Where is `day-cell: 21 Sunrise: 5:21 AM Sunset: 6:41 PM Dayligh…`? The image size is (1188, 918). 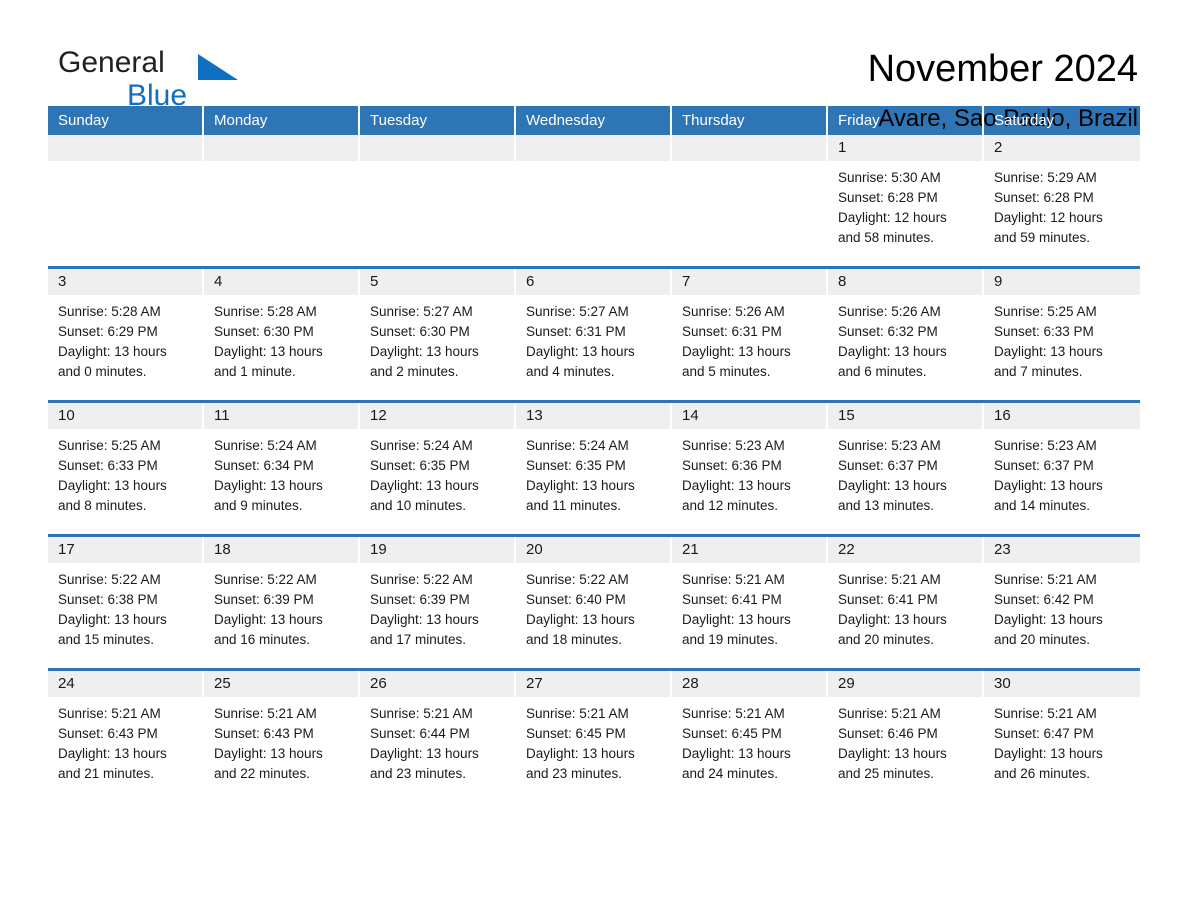 day-cell: 21 Sunrise: 5:21 AM Sunset: 6:41 PM Dayligh… is located at coordinates (750, 602).